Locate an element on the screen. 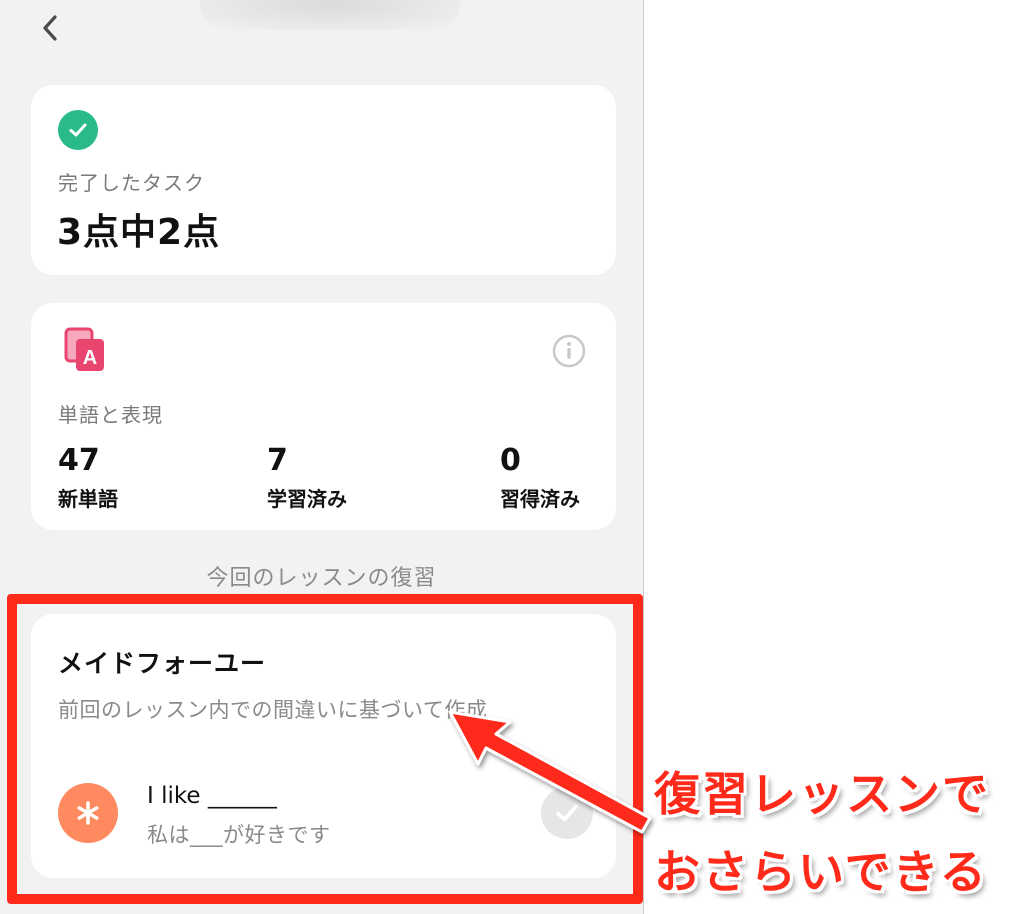  exercise-japanese: 私は___が好きです is located at coordinates (239, 835).